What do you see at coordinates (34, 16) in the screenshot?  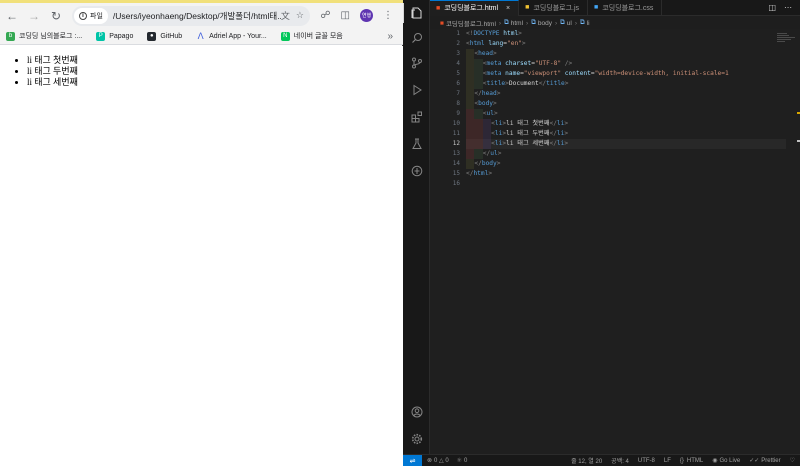 I see `forward-arrow-icon: →` at bounding box center [34, 16].